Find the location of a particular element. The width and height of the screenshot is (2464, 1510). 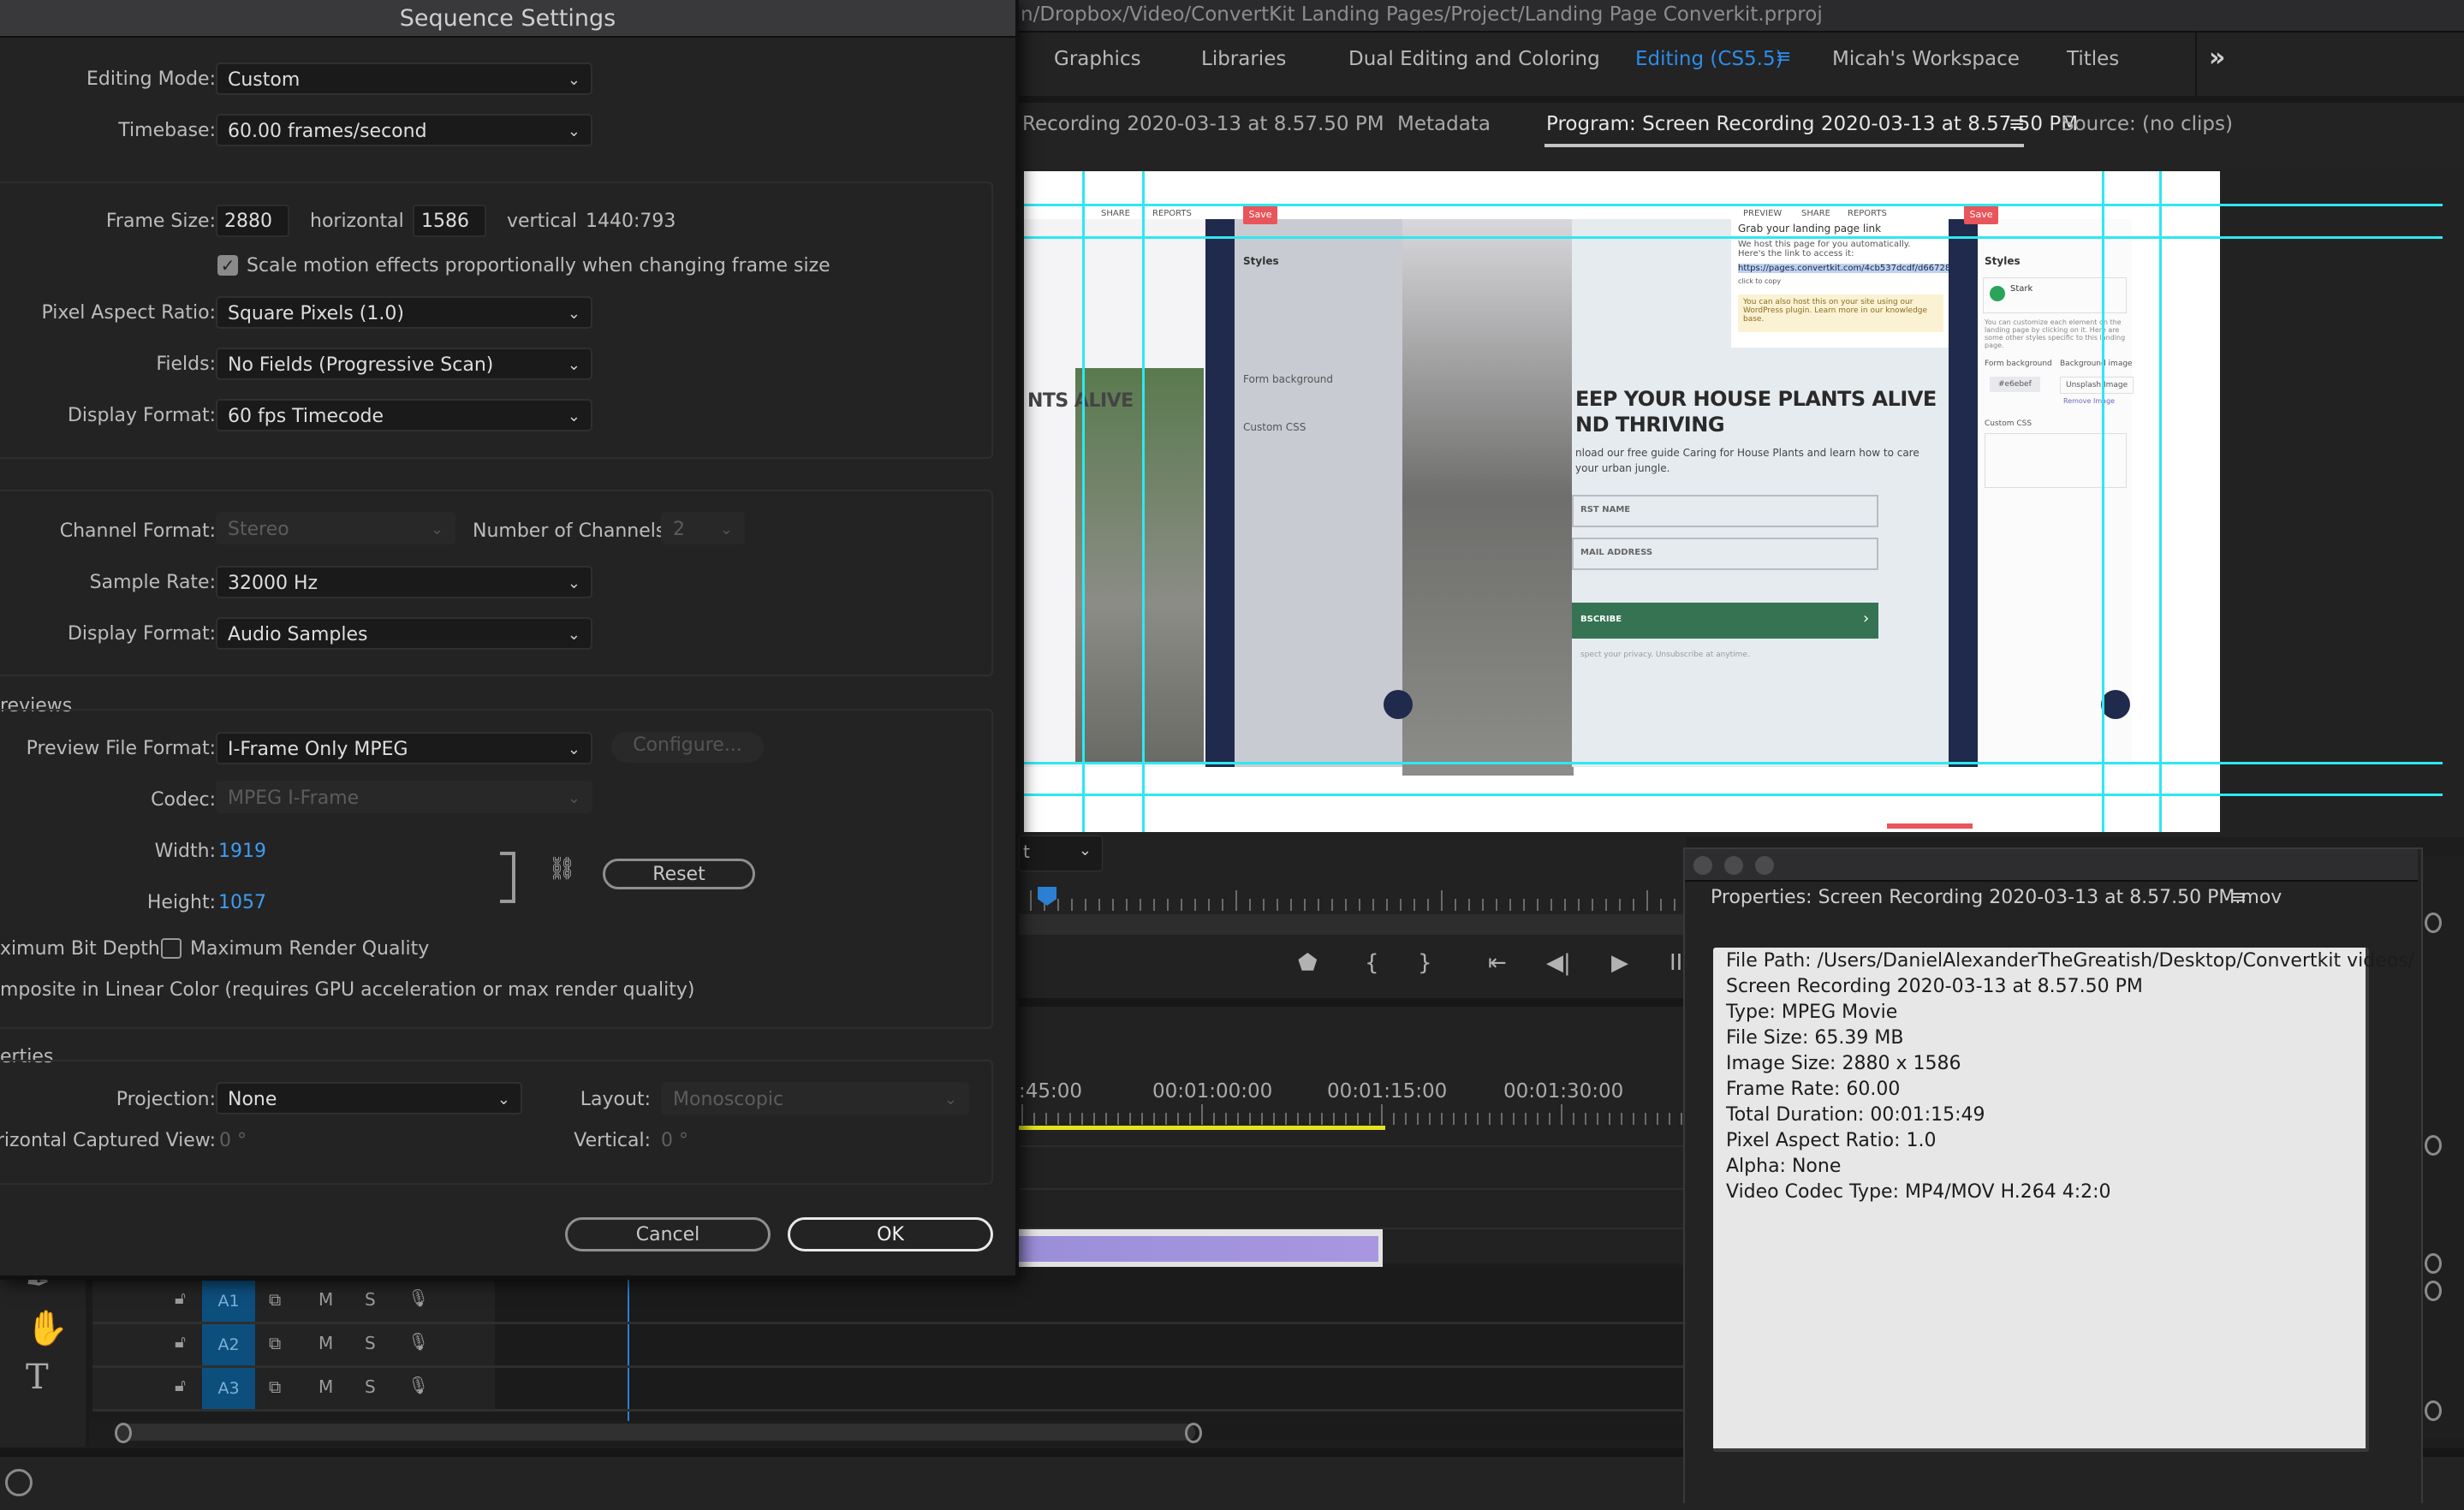

frame-height-input: 1586 is located at coordinates (449, 221).